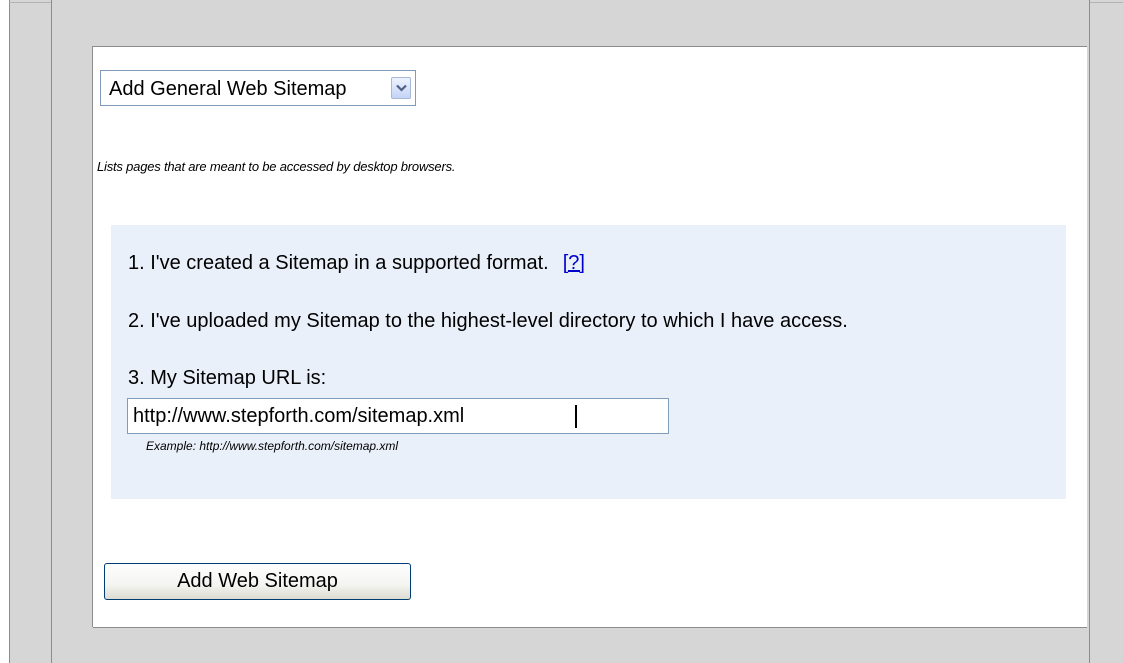 The image size is (1123, 663). I want to click on select-dropdown-button, so click(401, 88).